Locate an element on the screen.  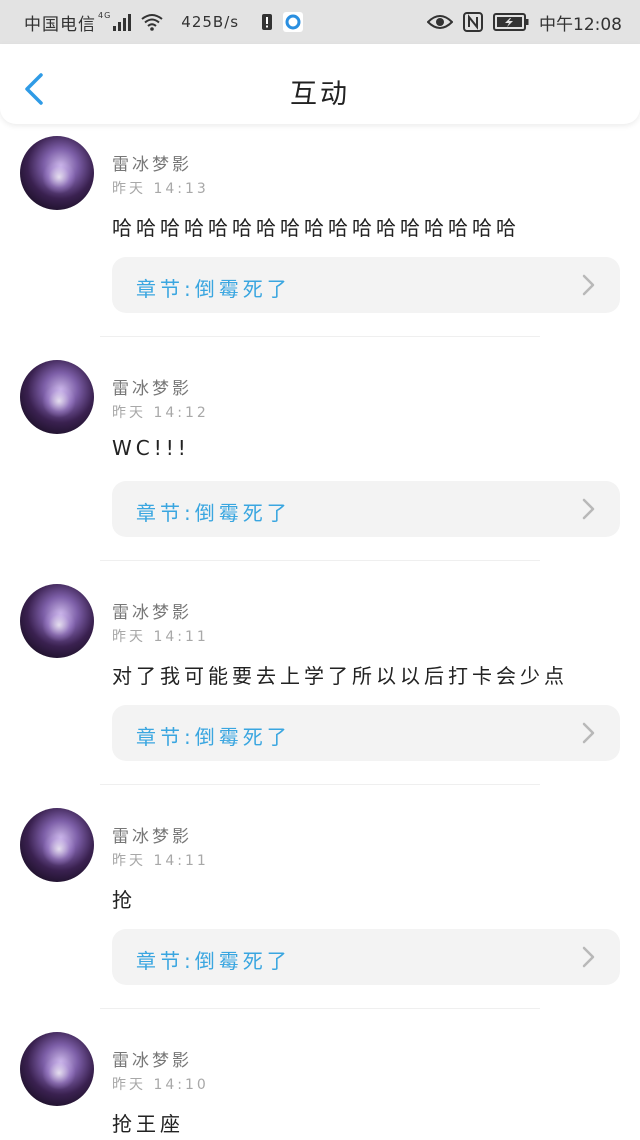
status-bar: 中国电信 4G 425B/s 中午12:08 is located at coordinates (320, 22).